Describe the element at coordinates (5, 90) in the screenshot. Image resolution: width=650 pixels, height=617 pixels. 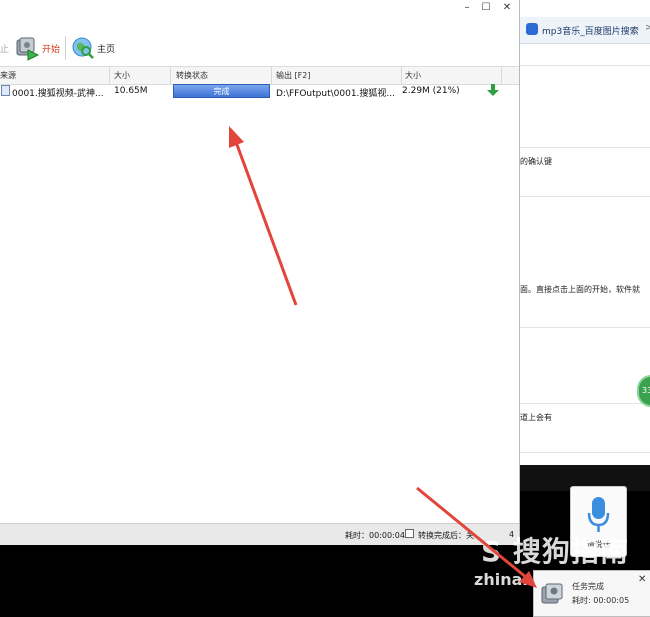
I see `audio-file-icon` at that location.